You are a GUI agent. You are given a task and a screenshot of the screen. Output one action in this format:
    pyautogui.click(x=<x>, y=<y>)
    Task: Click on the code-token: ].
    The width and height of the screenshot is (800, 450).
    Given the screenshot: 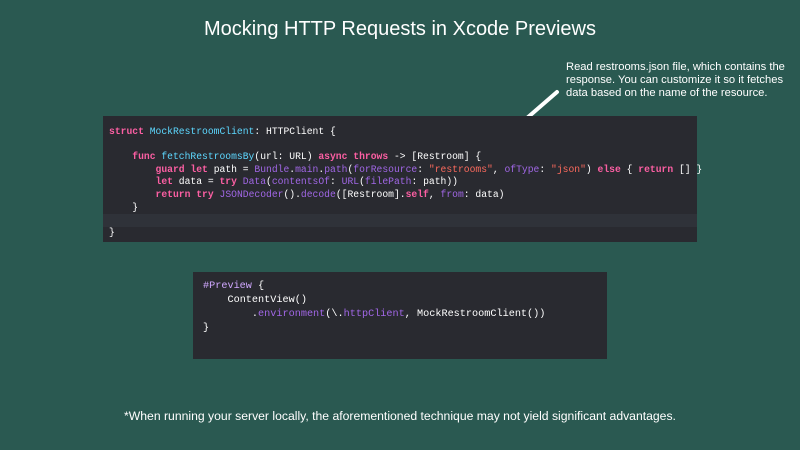 What is the action you would take?
    pyautogui.click(x=399, y=194)
    